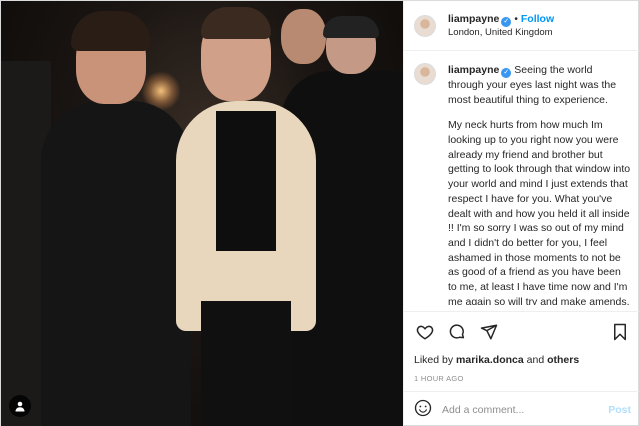  I want to click on person-middle-shirt, so click(246, 181).